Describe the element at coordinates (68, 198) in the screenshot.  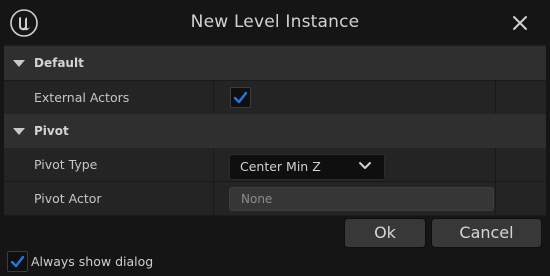
I see `property-label: Pivot Actor` at that location.